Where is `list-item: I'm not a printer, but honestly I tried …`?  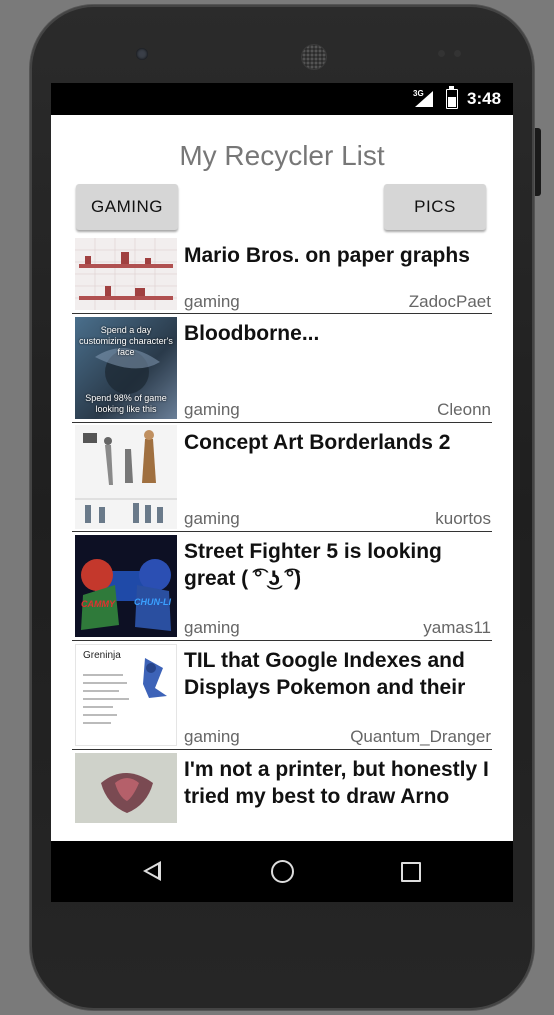
list-item: I'm not a printer, but honestly I tried … is located at coordinates (282, 800).